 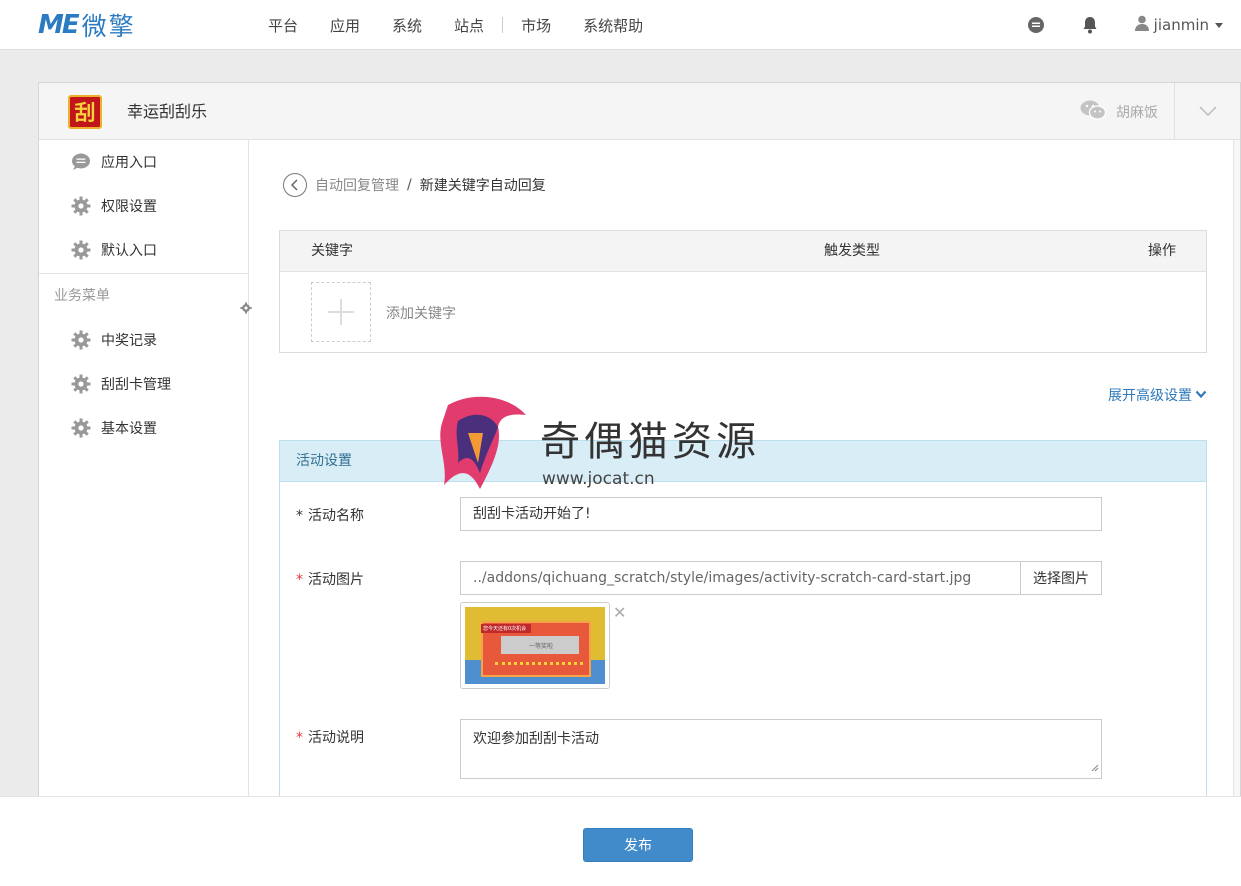 What do you see at coordinates (536, 25) in the screenshot?
I see `nav-item-market: 市场` at bounding box center [536, 25].